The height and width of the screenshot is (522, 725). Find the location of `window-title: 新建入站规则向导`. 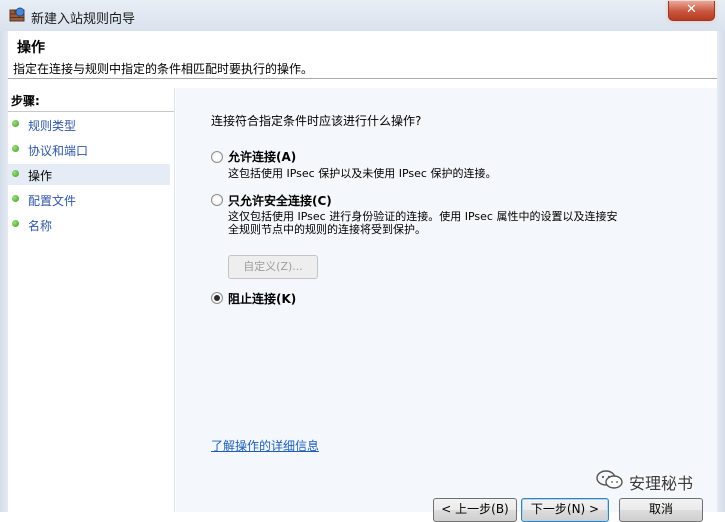

window-title: 新建入站规则向导 is located at coordinates (83, 19).